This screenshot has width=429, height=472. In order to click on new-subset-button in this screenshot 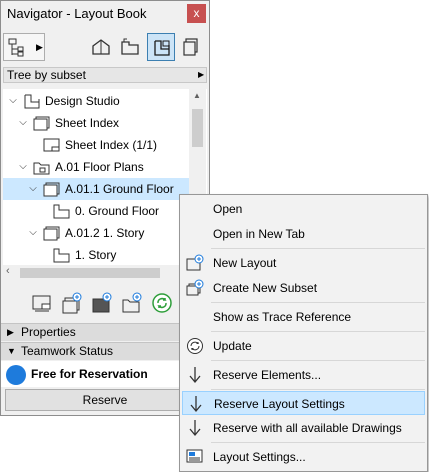, I will do `click(72, 303)`.